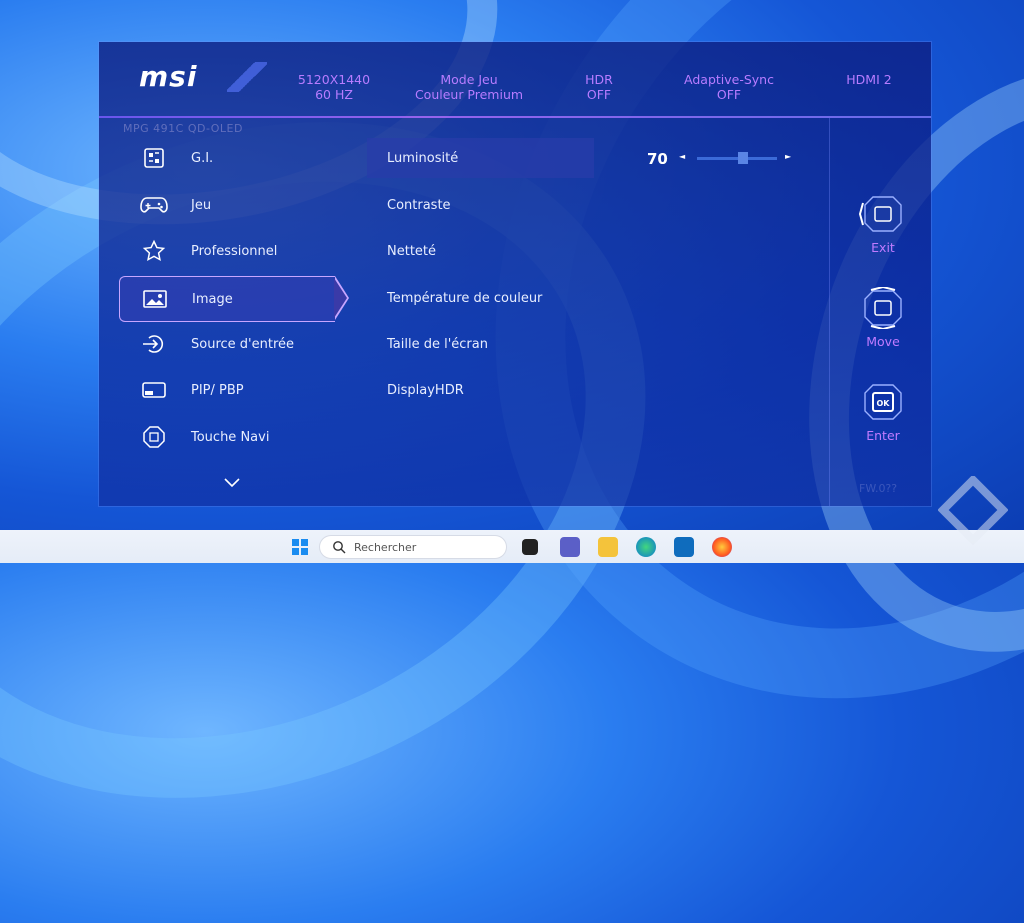  What do you see at coordinates (154, 344) in the screenshot?
I see `input-source-icon` at bounding box center [154, 344].